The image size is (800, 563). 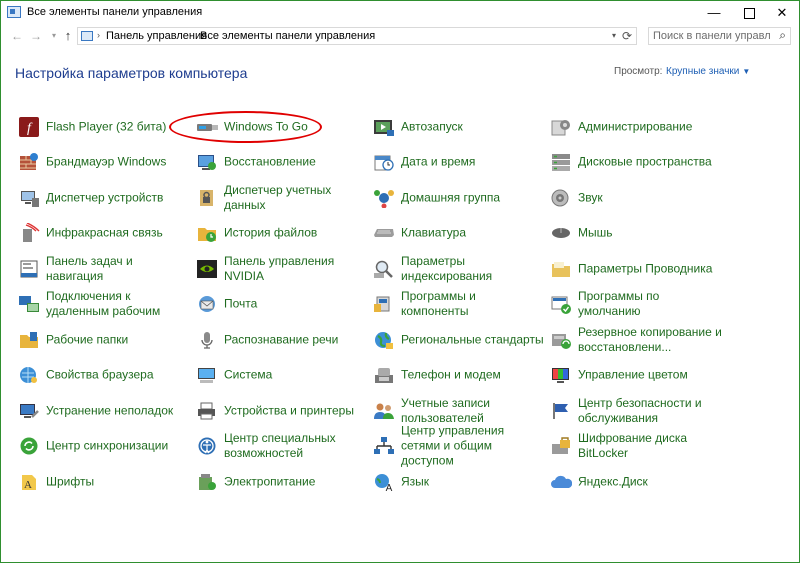 What do you see at coordinates (384, 482) in the screenshot?
I see `language-icon: A` at bounding box center [384, 482].